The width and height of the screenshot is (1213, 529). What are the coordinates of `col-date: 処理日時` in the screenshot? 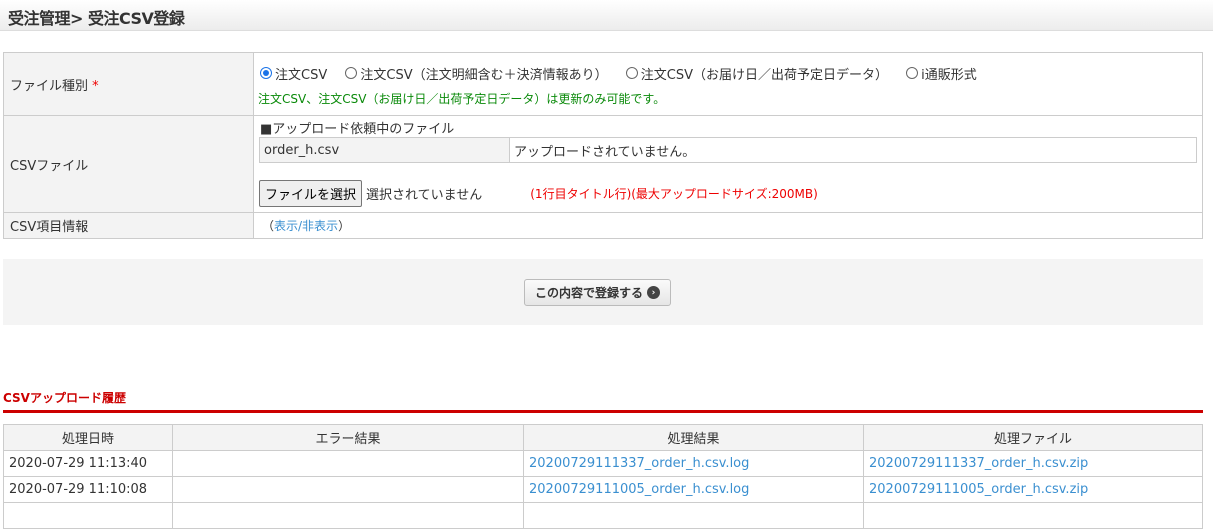 It's located at (88, 437).